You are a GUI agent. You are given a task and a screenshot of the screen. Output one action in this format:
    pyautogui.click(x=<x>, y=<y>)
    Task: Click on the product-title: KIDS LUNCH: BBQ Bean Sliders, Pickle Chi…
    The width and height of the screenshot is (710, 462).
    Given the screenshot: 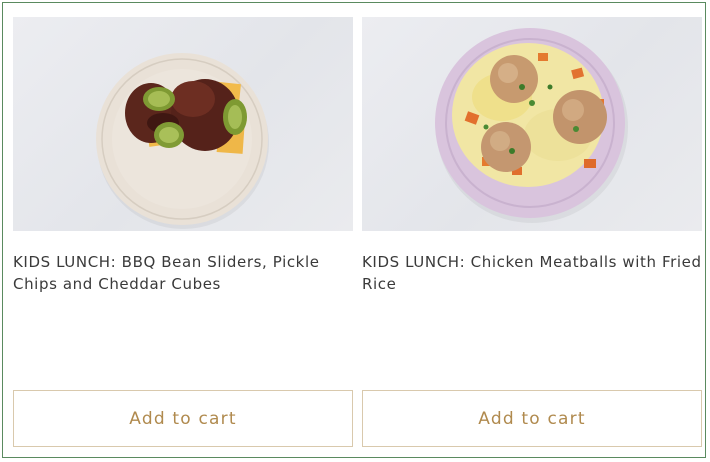 What is the action you would take?
    pyautogui.click(x=183, y=273)
    